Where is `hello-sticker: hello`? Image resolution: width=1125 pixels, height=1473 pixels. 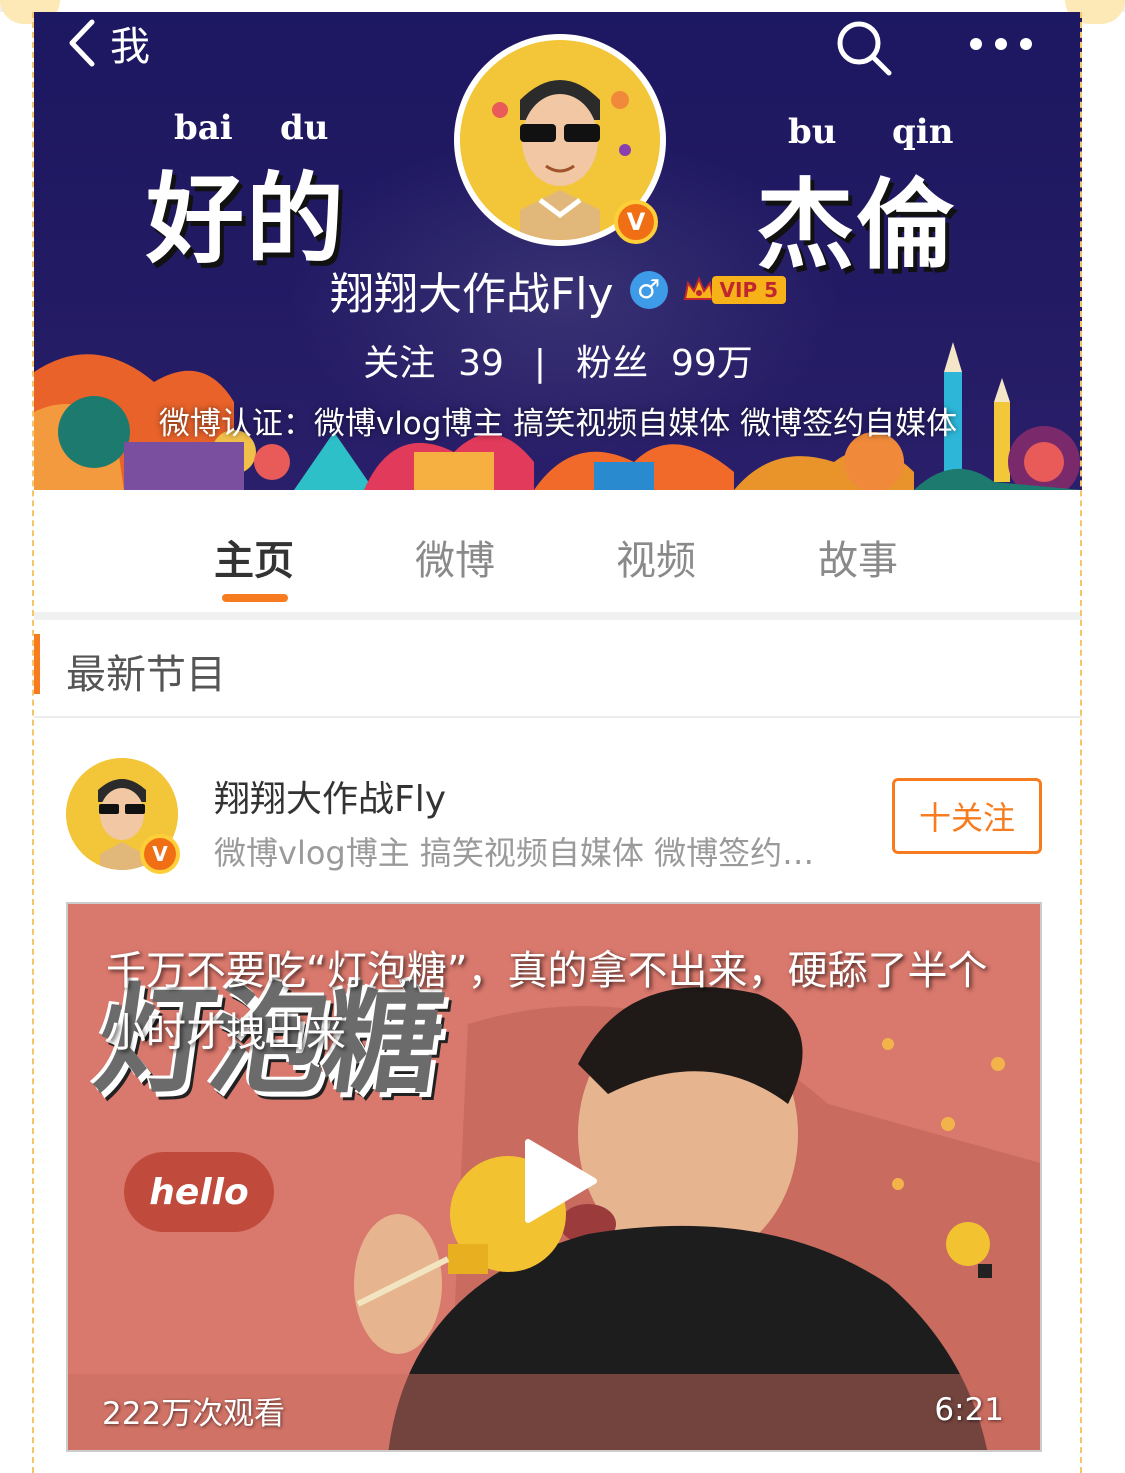 hello-sticker: hello is located at coordinates (199, 1192).